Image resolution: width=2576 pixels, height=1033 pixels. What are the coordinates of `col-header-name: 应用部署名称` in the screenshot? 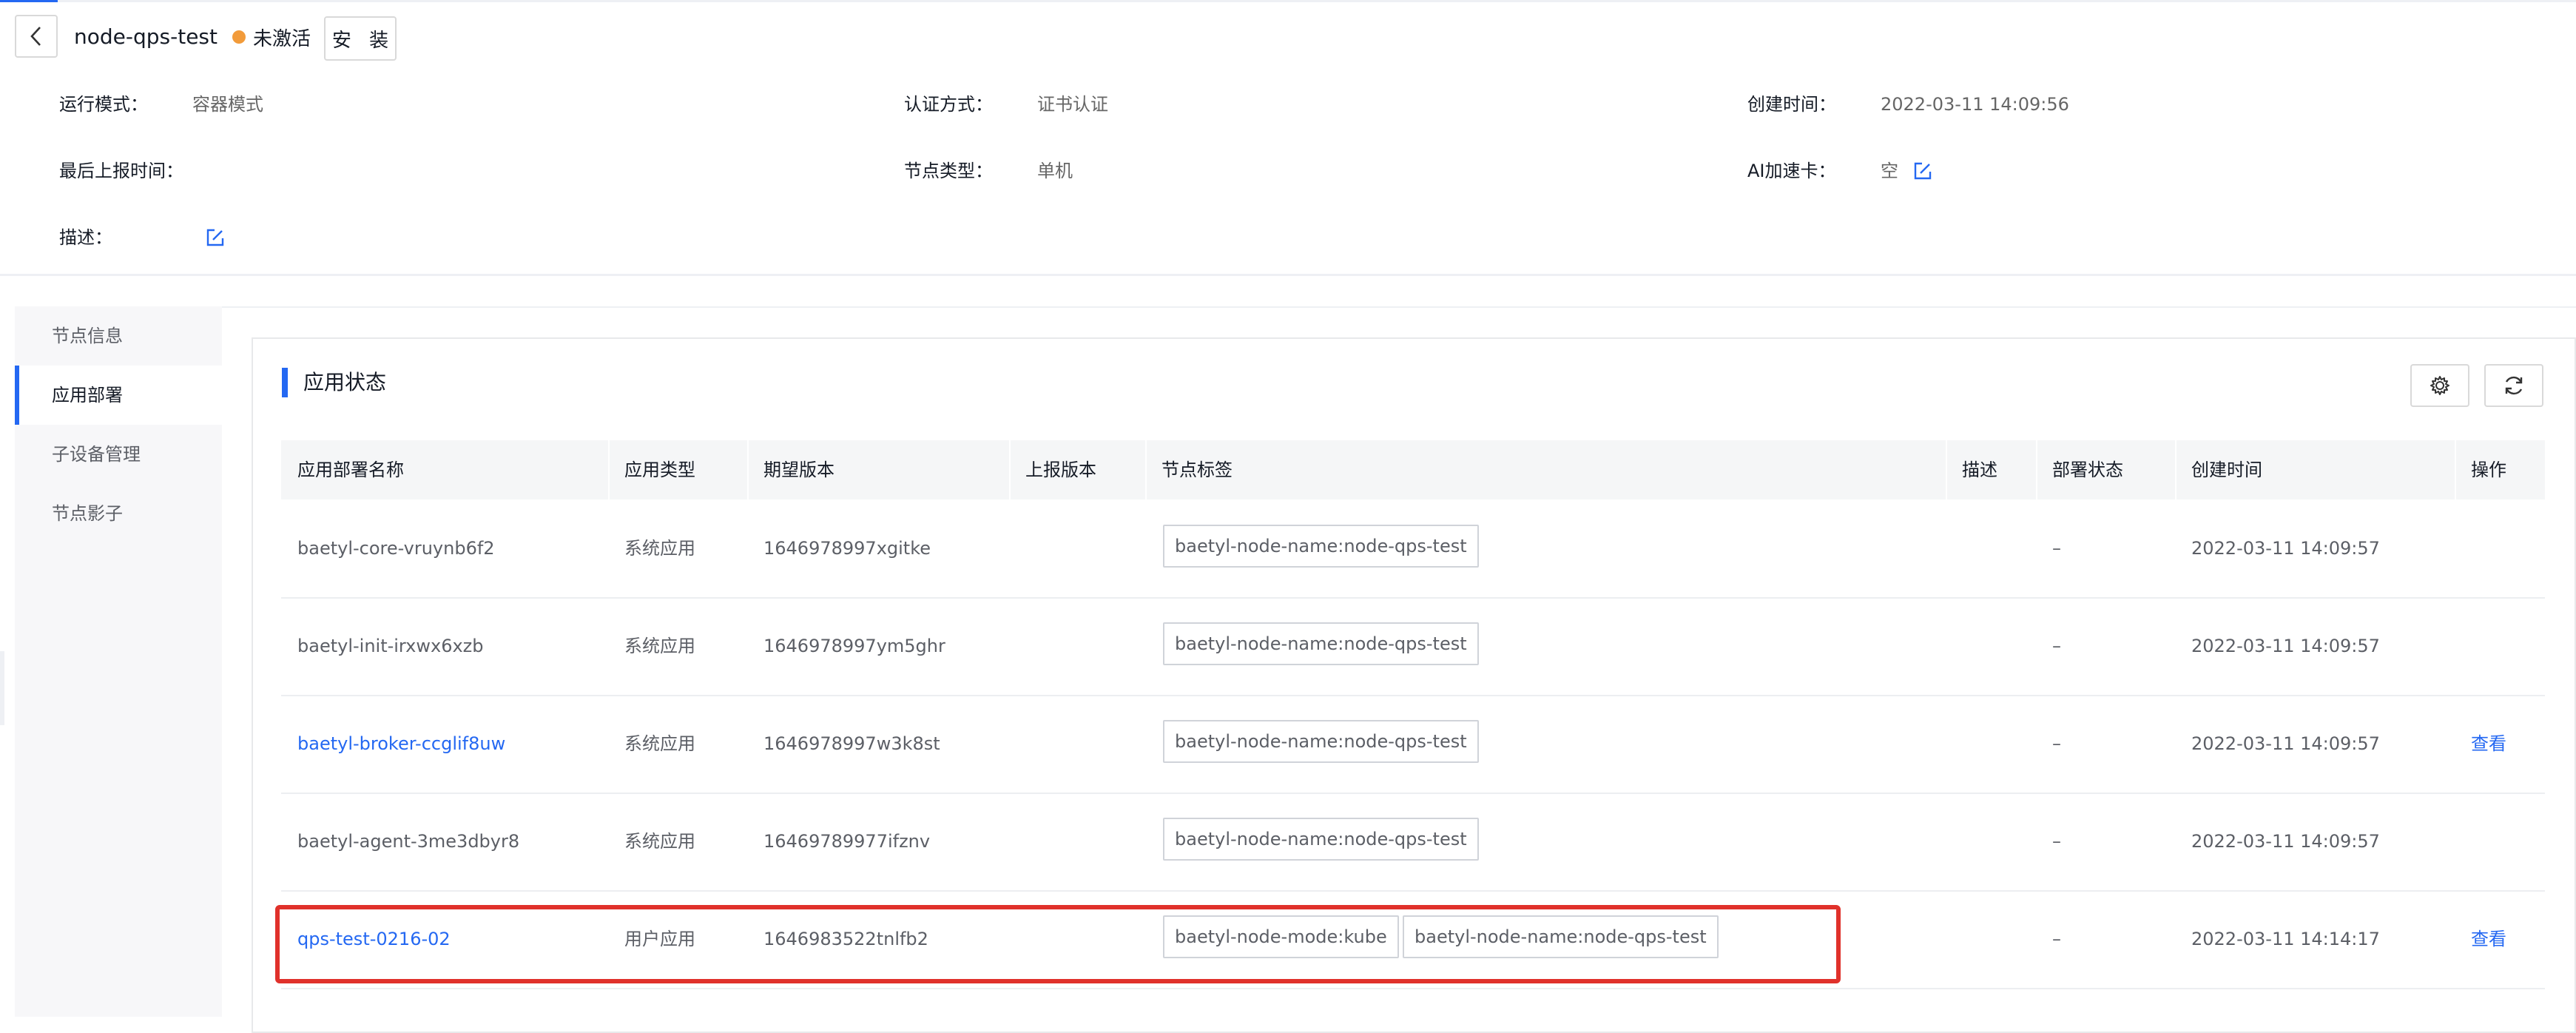 It's located at (350, 470).